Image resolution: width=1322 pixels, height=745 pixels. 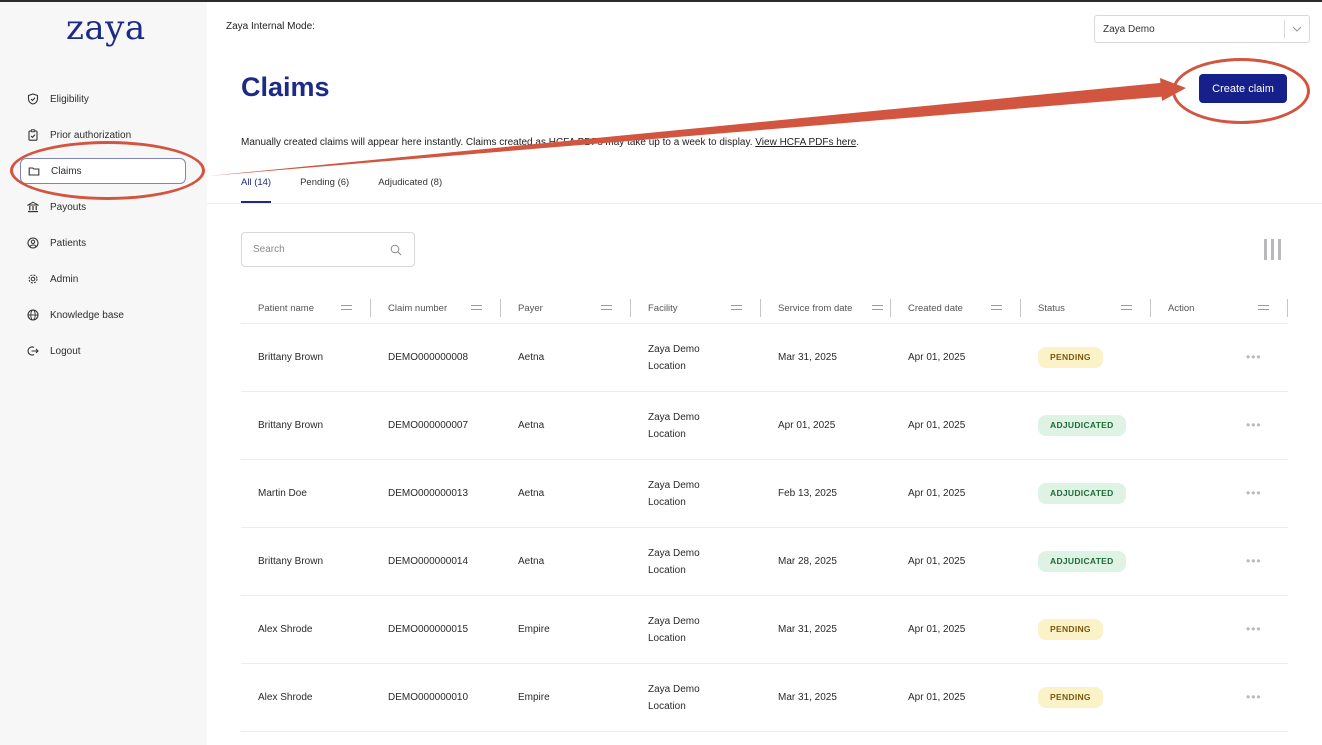 What do you see at coordinates (103, 243) in the screenshot?
I see `sidebar-item-patients: Patients` at bounding box center [103, 243].